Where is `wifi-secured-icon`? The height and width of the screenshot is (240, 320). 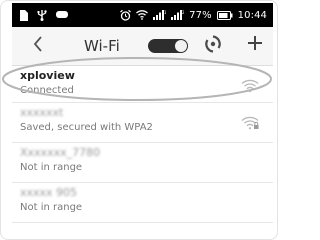 wifi-secured-icon is located at coordinates (250, 122).